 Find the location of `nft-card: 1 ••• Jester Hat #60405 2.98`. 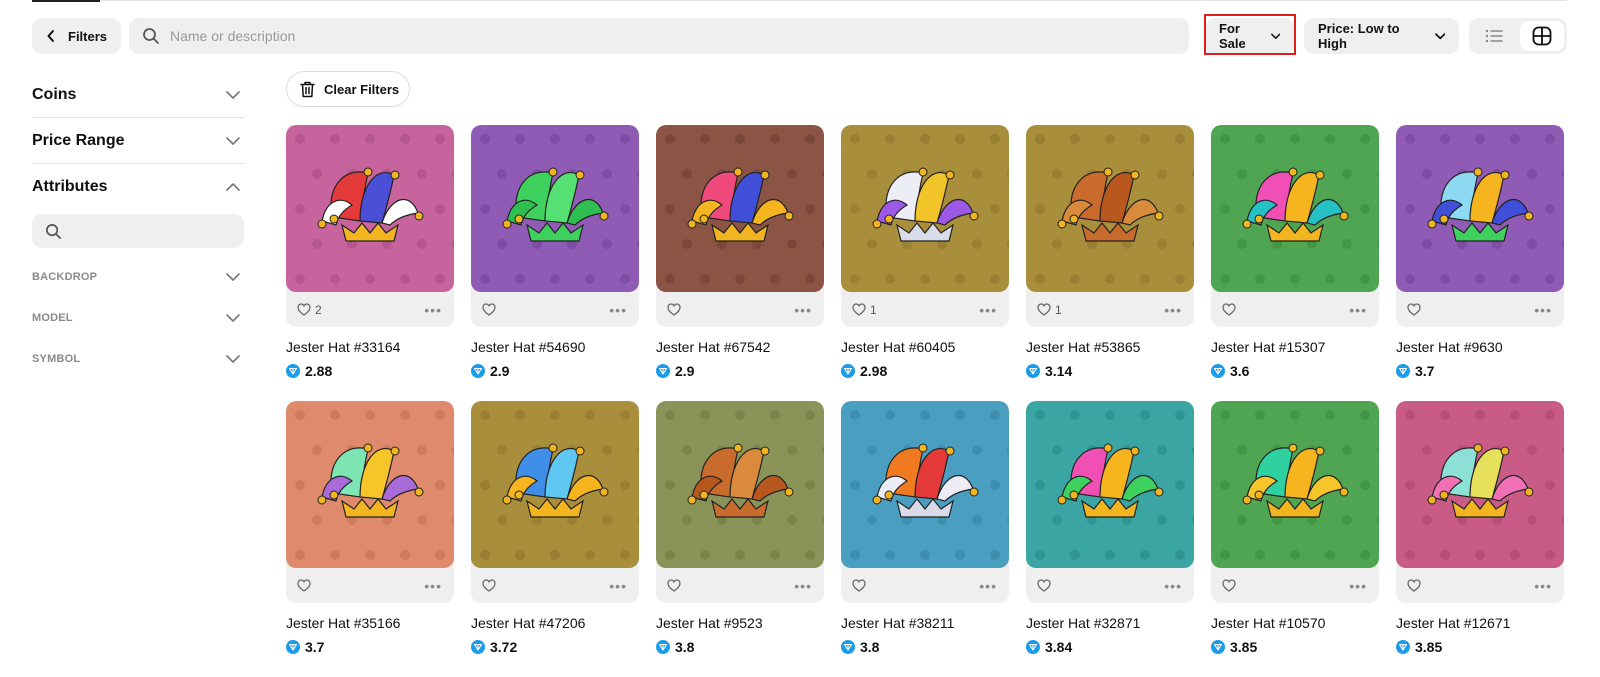

nft-card: 1 ••• Jester Hat #60405 2.98 is located at coordinates (925, 252).